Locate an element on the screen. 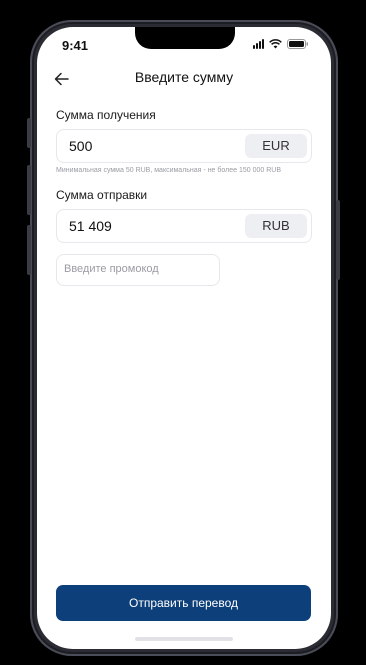 The width and height of the screenshot is (366, 665). send-amount-field: 51 409 RUB is located at coordinates (184, 226).